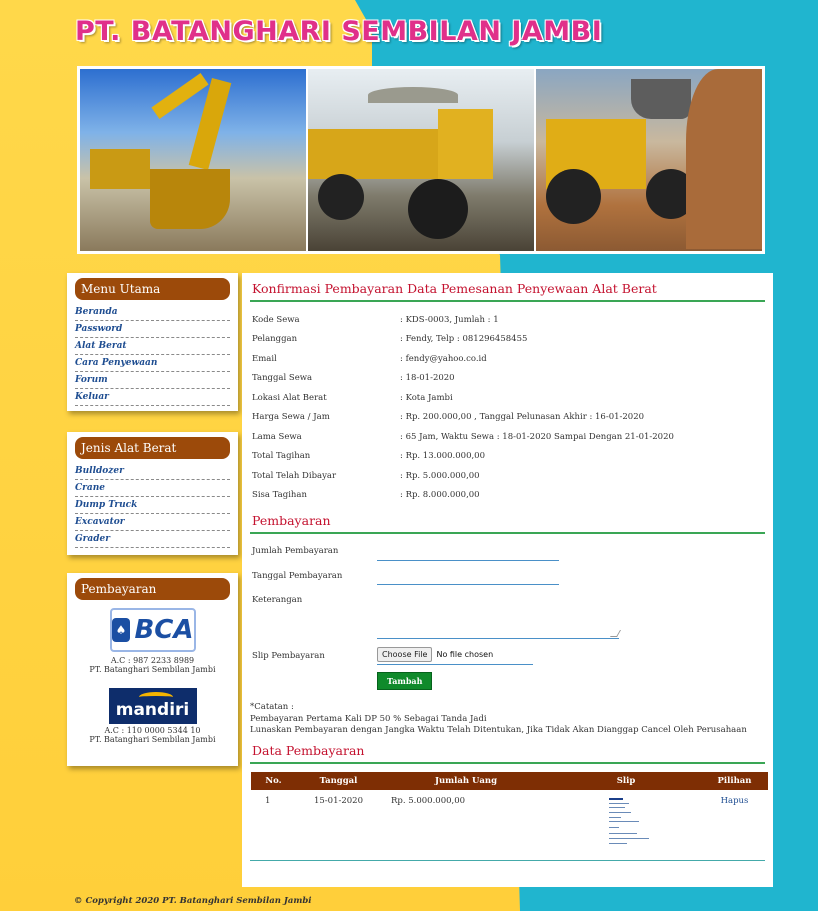  I want to click on mandiri-account-name: PT. Batanghari Sembilan Jambi, so click(152, 739).